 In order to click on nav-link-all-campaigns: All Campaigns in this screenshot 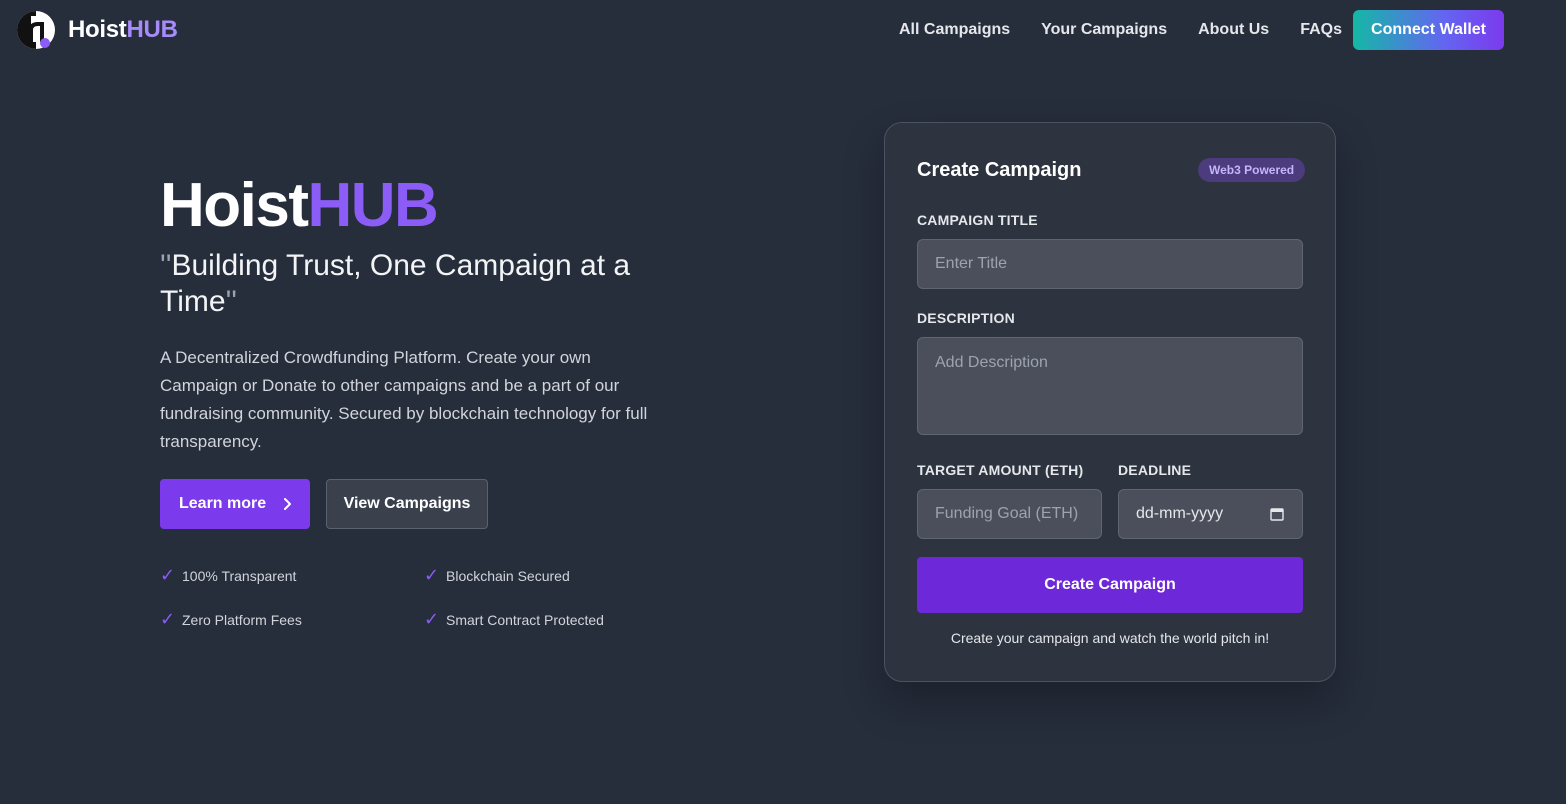, I will do `click(954, 30)`.